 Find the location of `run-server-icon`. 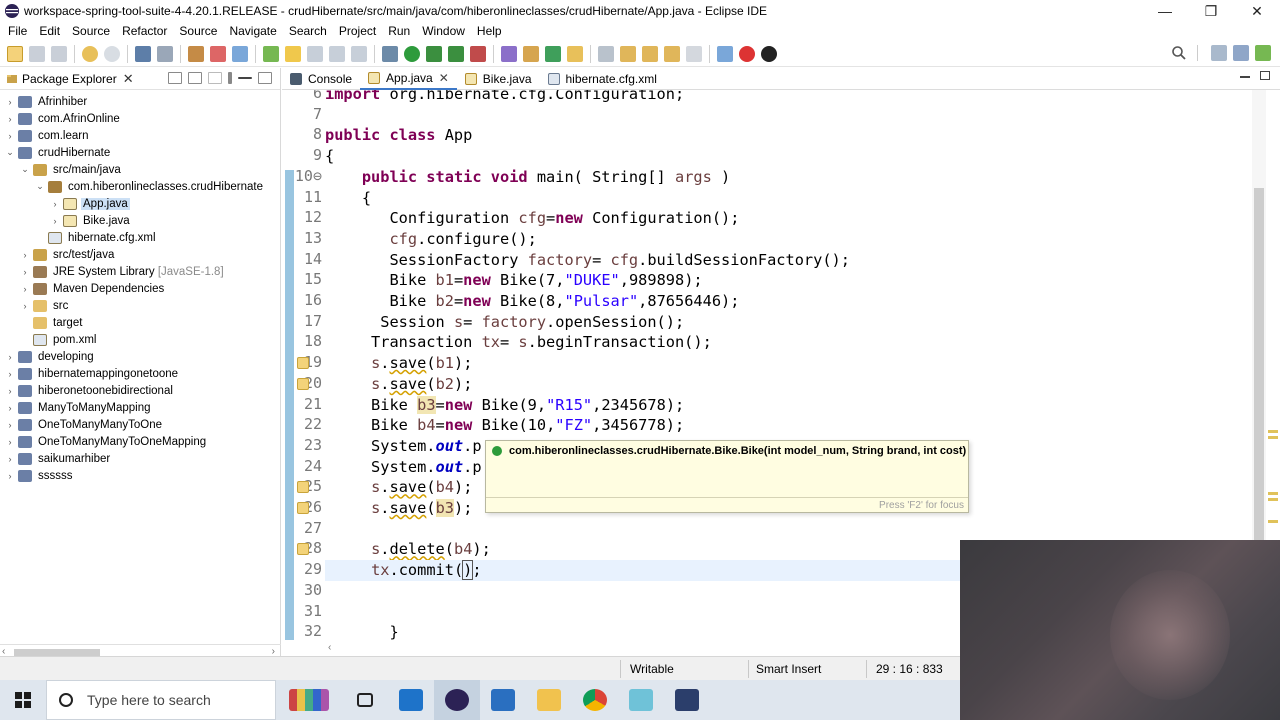

run-server-icon is located at coordinates (478, 53).